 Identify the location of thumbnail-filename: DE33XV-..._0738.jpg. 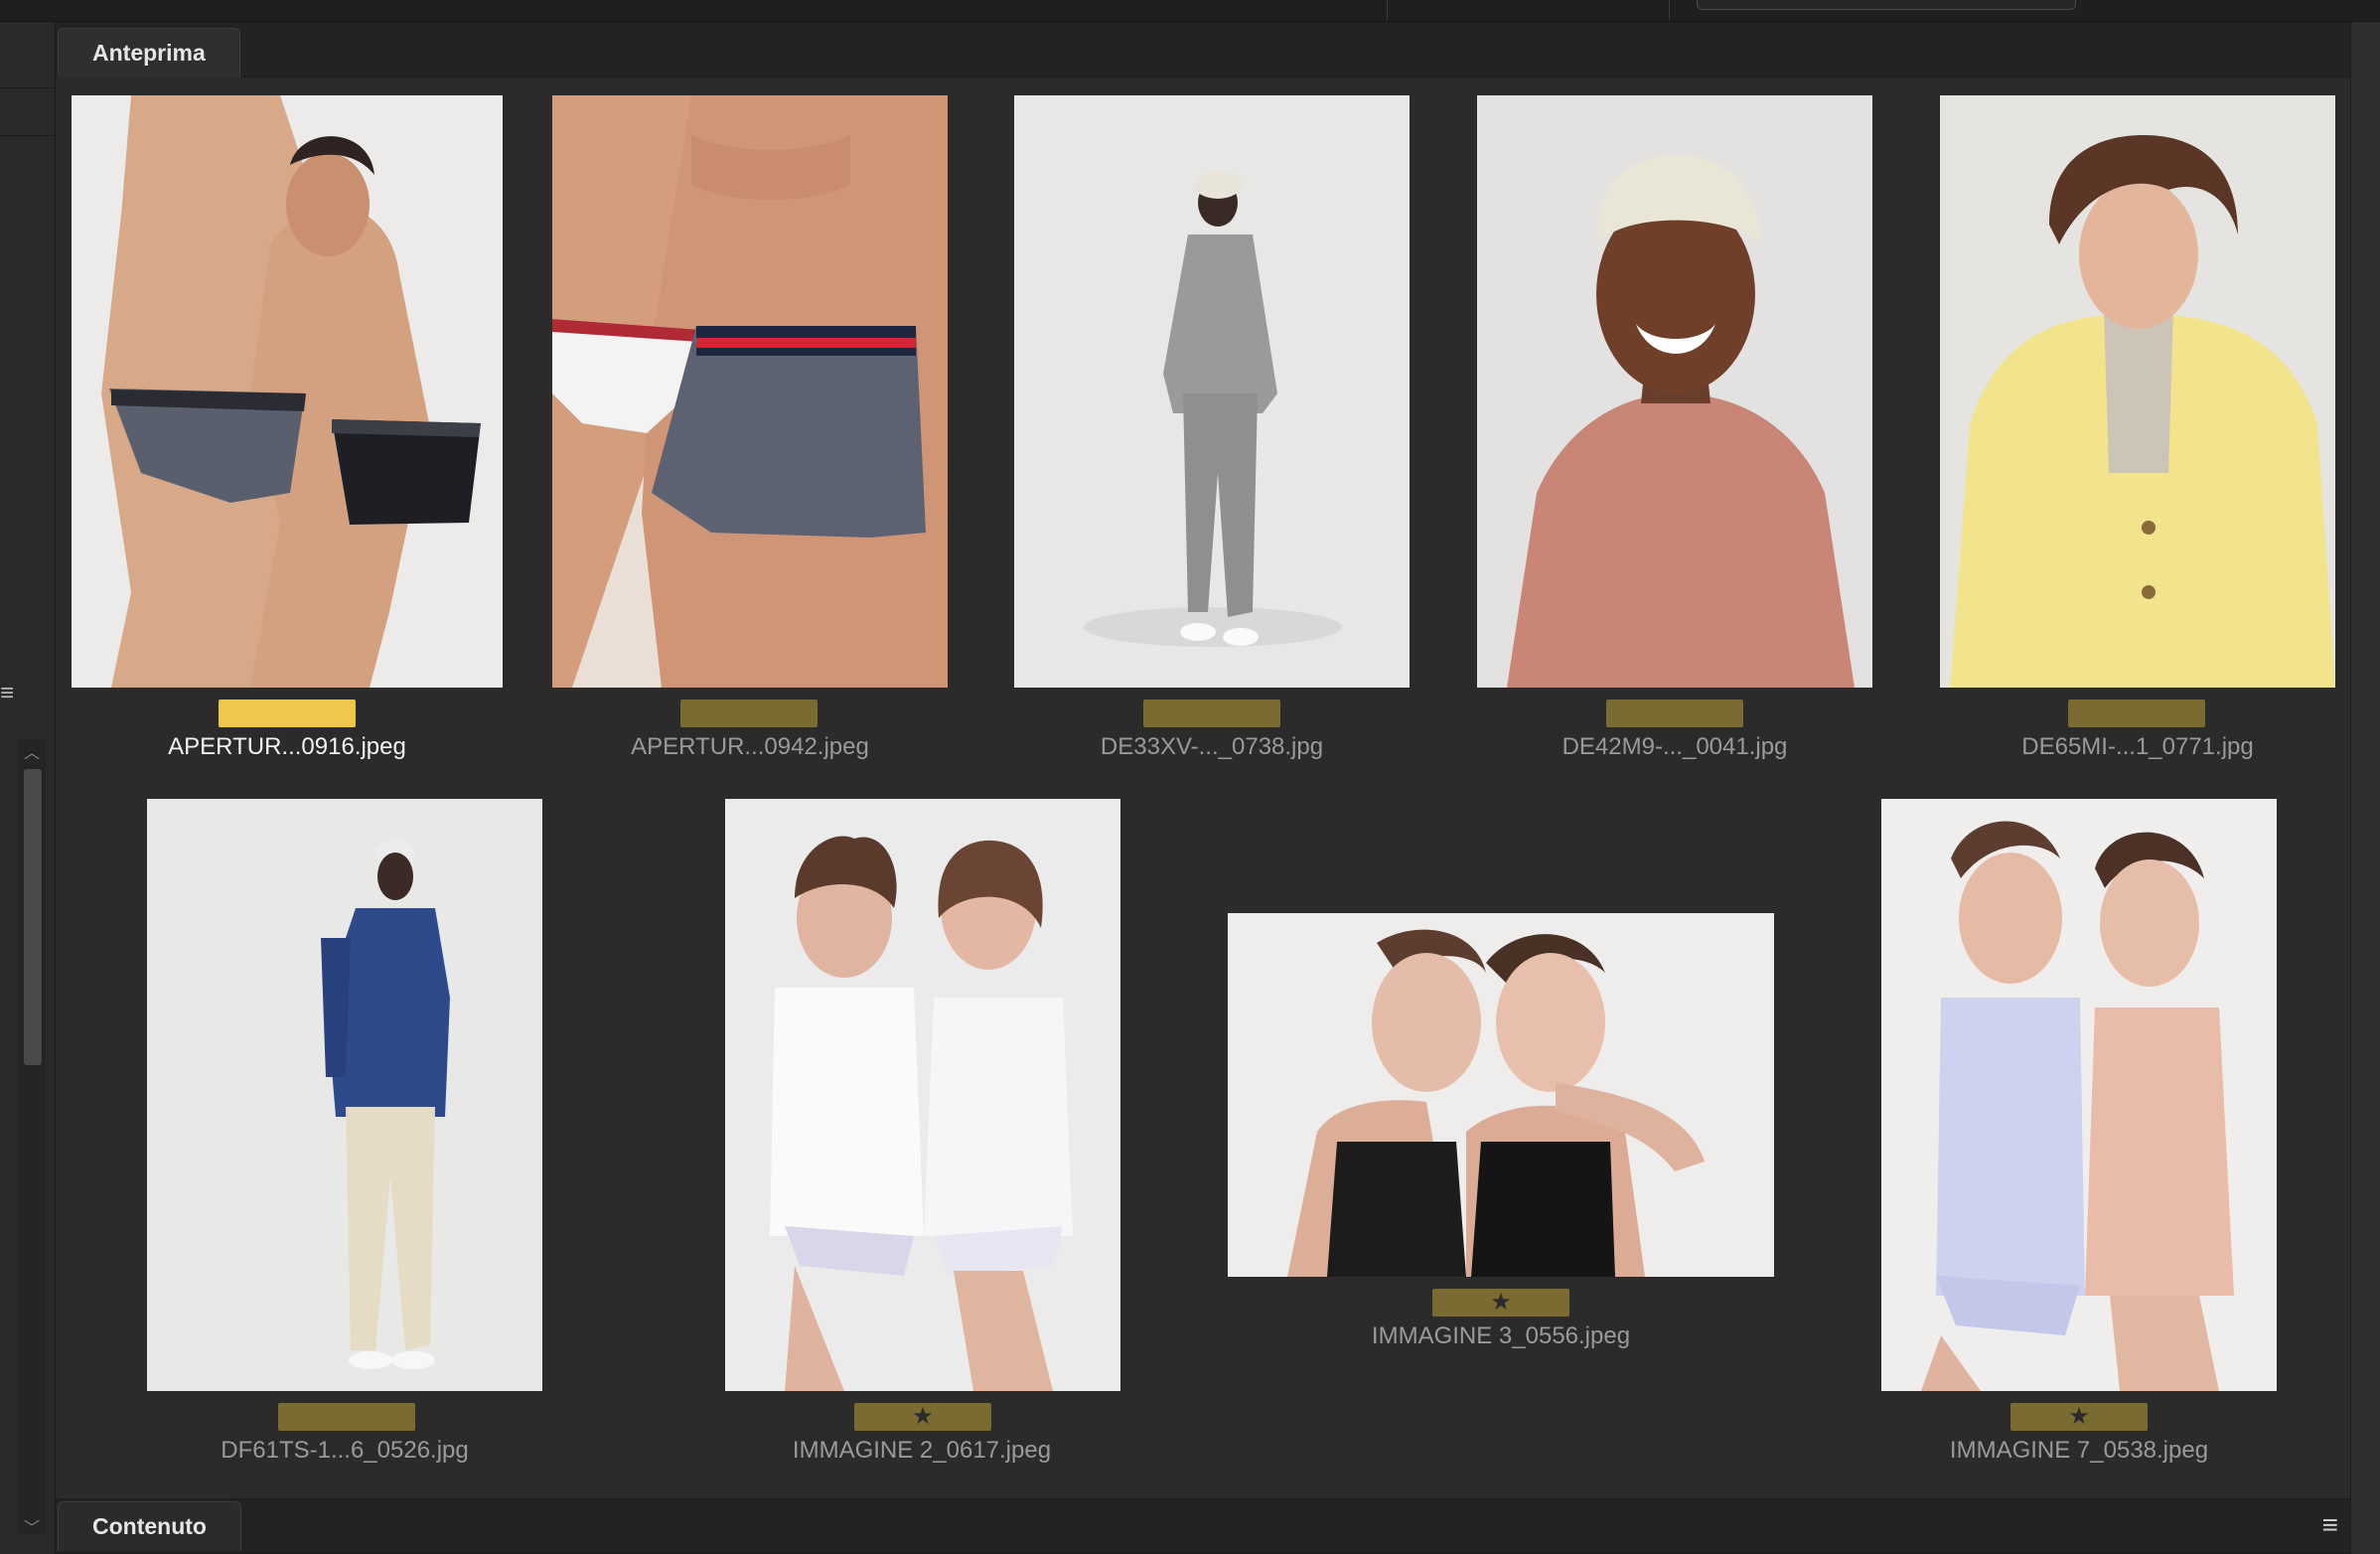
(1211, 747).